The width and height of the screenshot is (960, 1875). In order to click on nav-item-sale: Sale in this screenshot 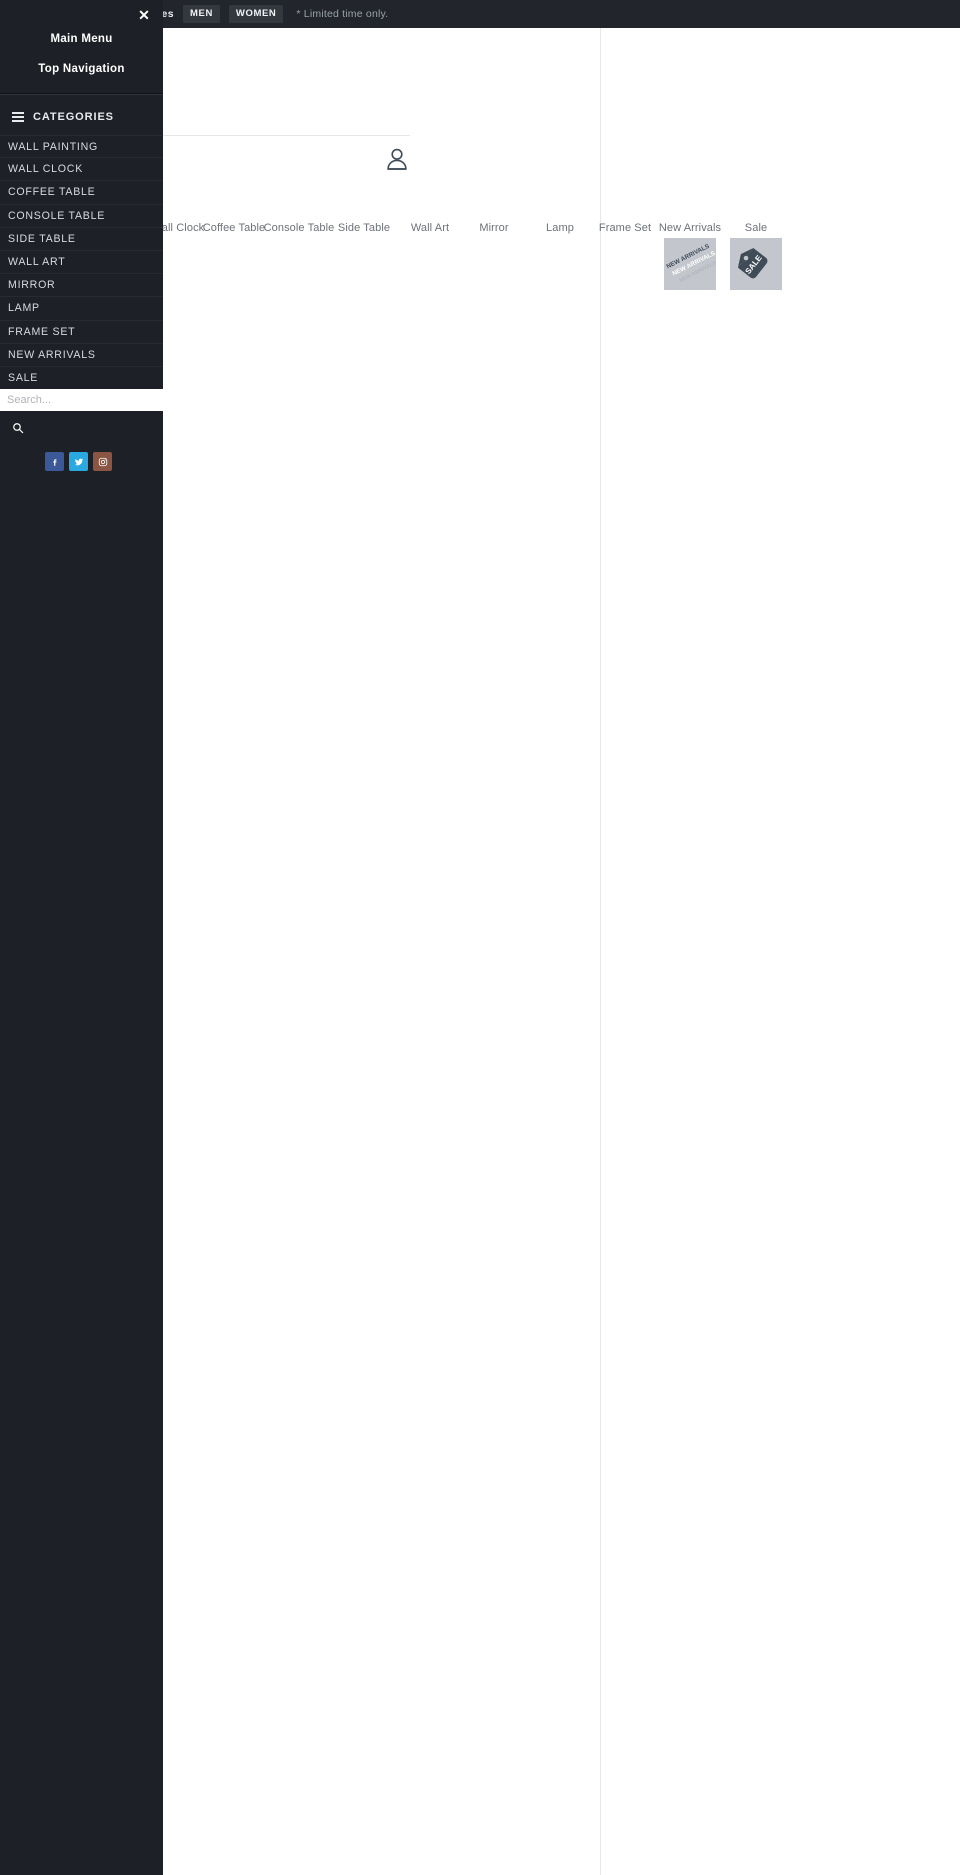, I will do `click(756, 228)`.